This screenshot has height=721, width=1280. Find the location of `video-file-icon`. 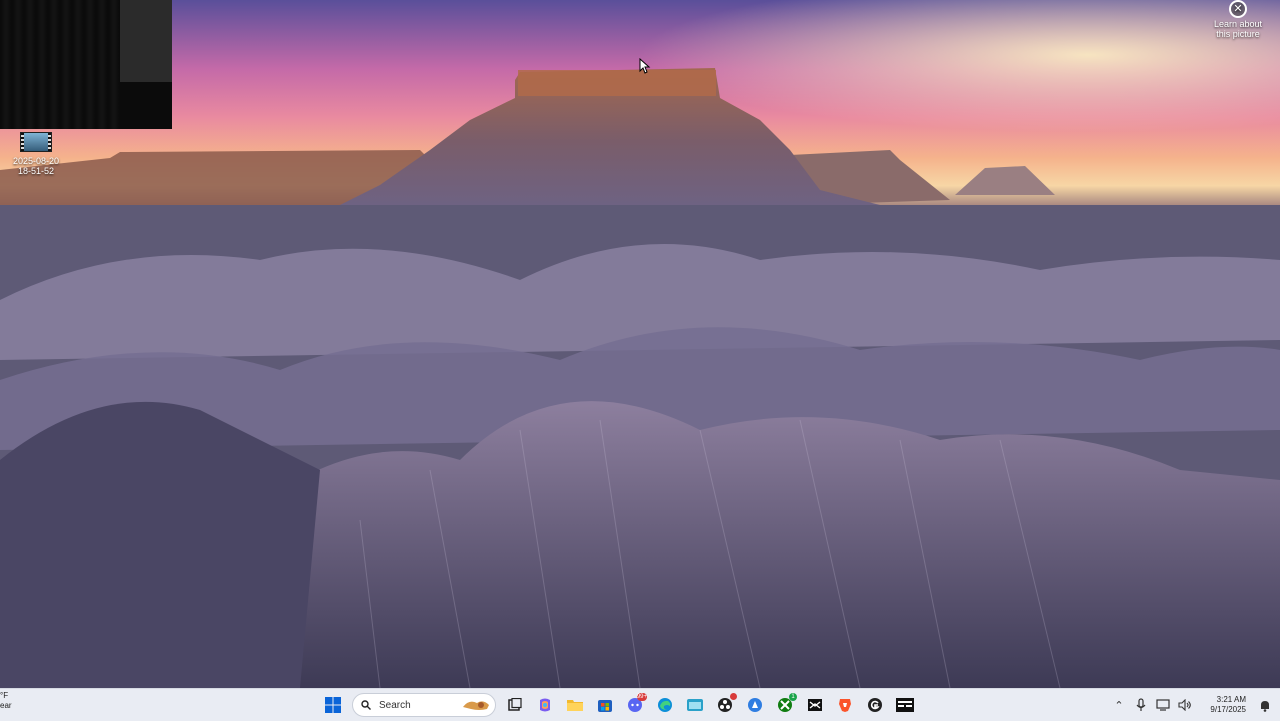

video-file-icon is located at coordinates (36, 142).